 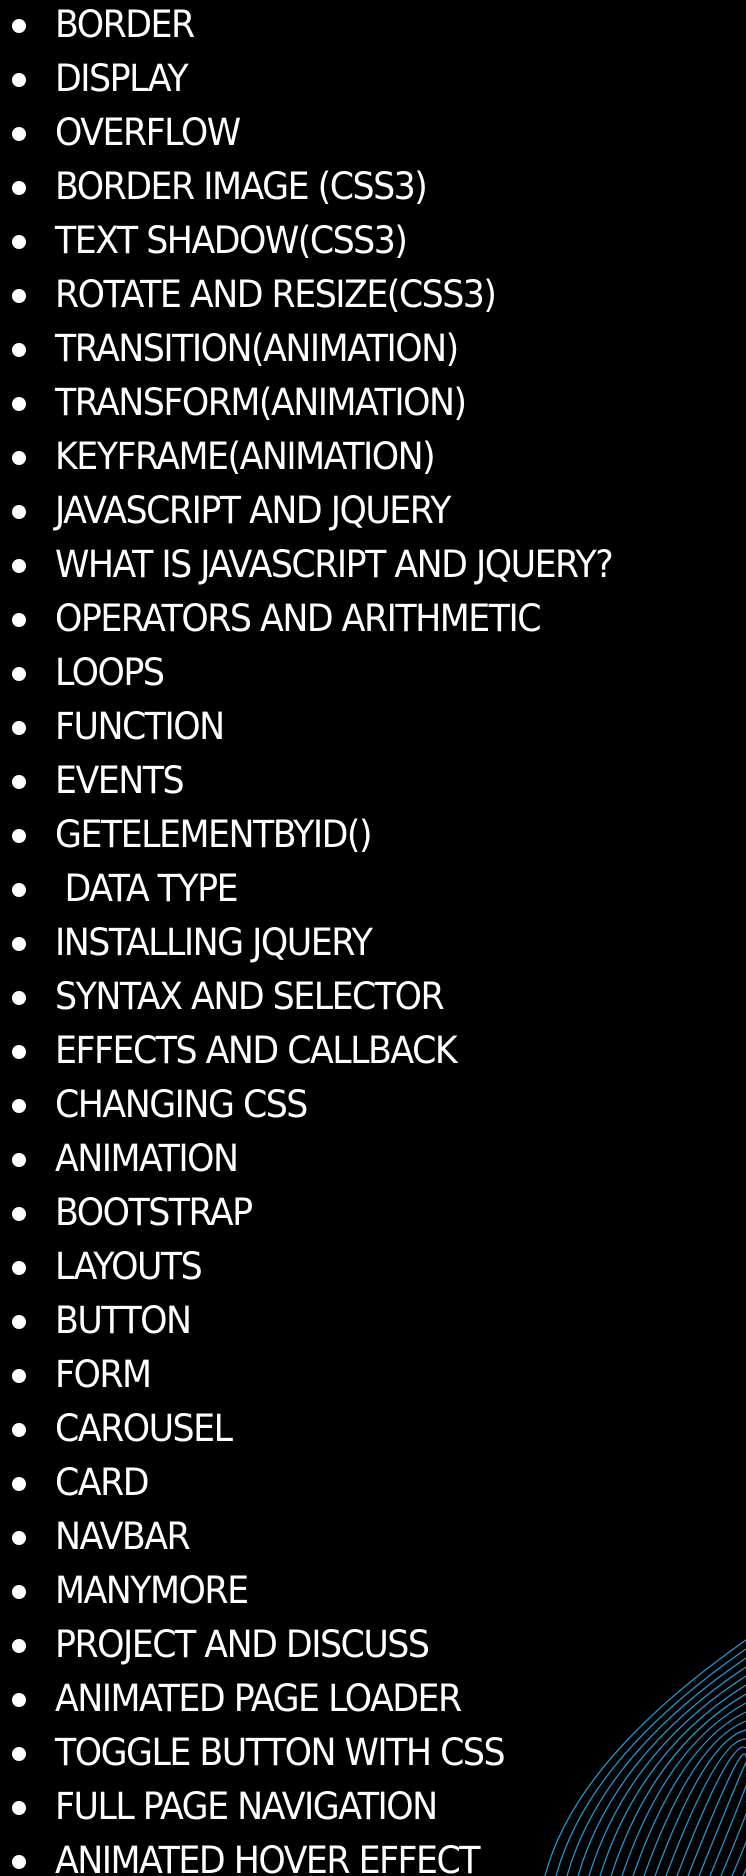 I want to click on topic-list-item: CARD, so click(x=373, y=1485).